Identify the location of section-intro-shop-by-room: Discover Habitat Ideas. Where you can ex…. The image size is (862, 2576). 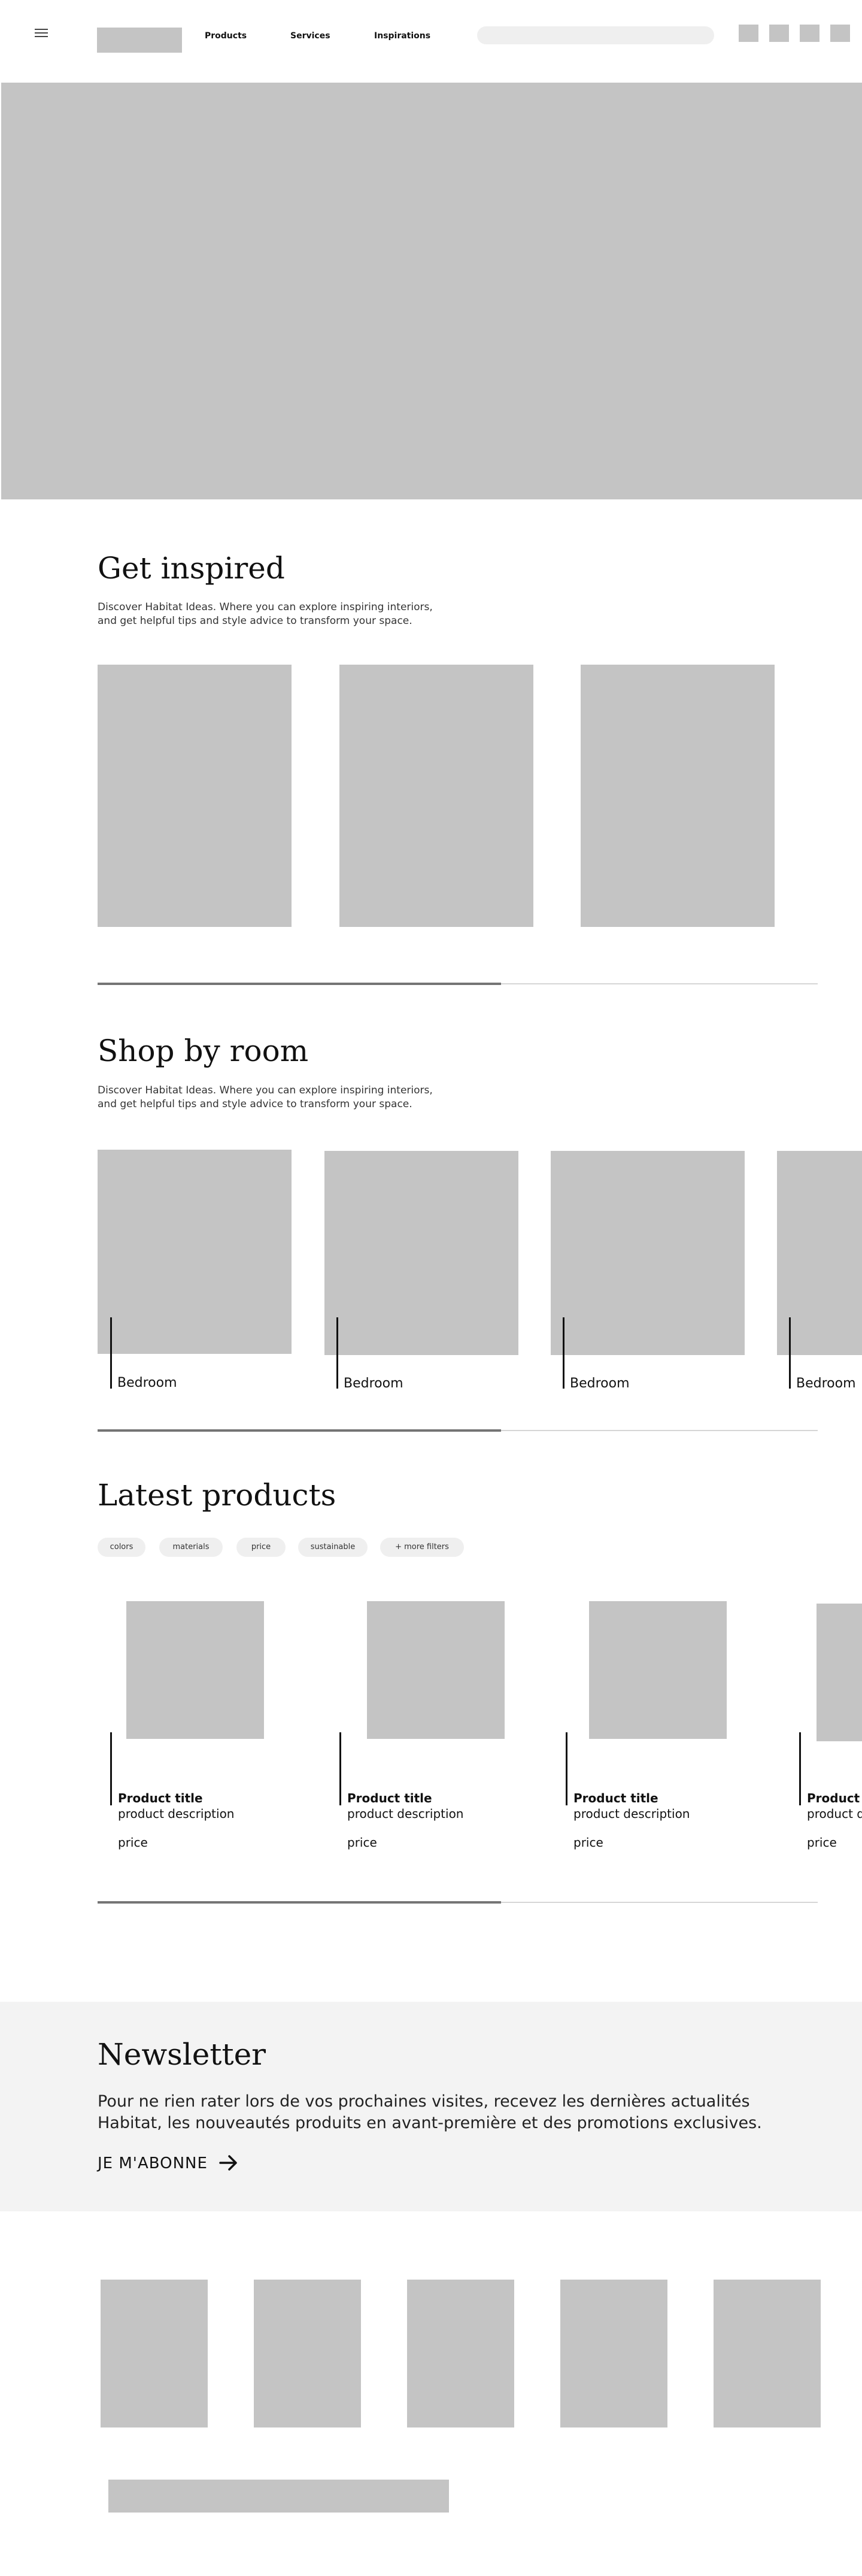
(265, 1097).